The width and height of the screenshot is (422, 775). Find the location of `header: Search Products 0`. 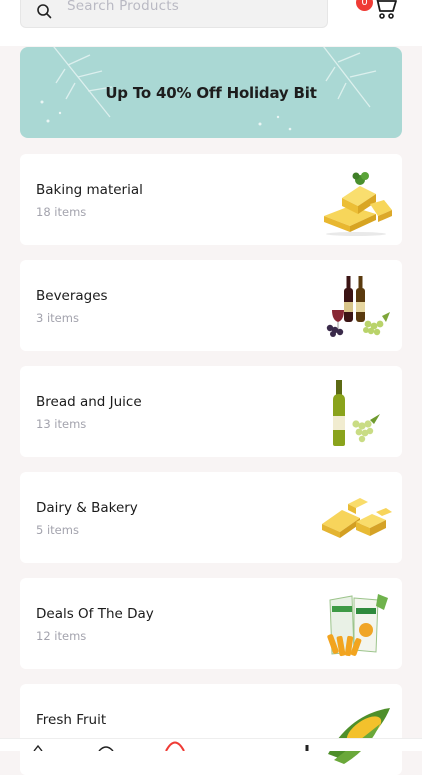

header: Search Products 0 is located at coordinates (211, 23).